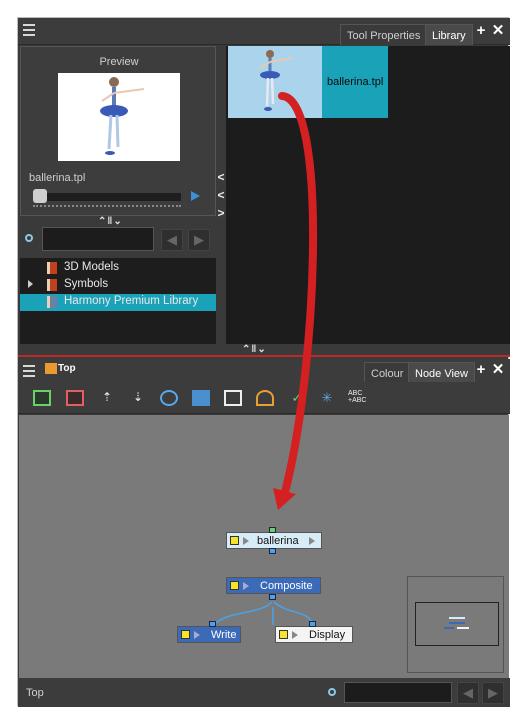 The height and width of the screenshot is (711, 516). Describe the element at coordinates (195, 196) in the screenshot. I see `play-icon` at that location.